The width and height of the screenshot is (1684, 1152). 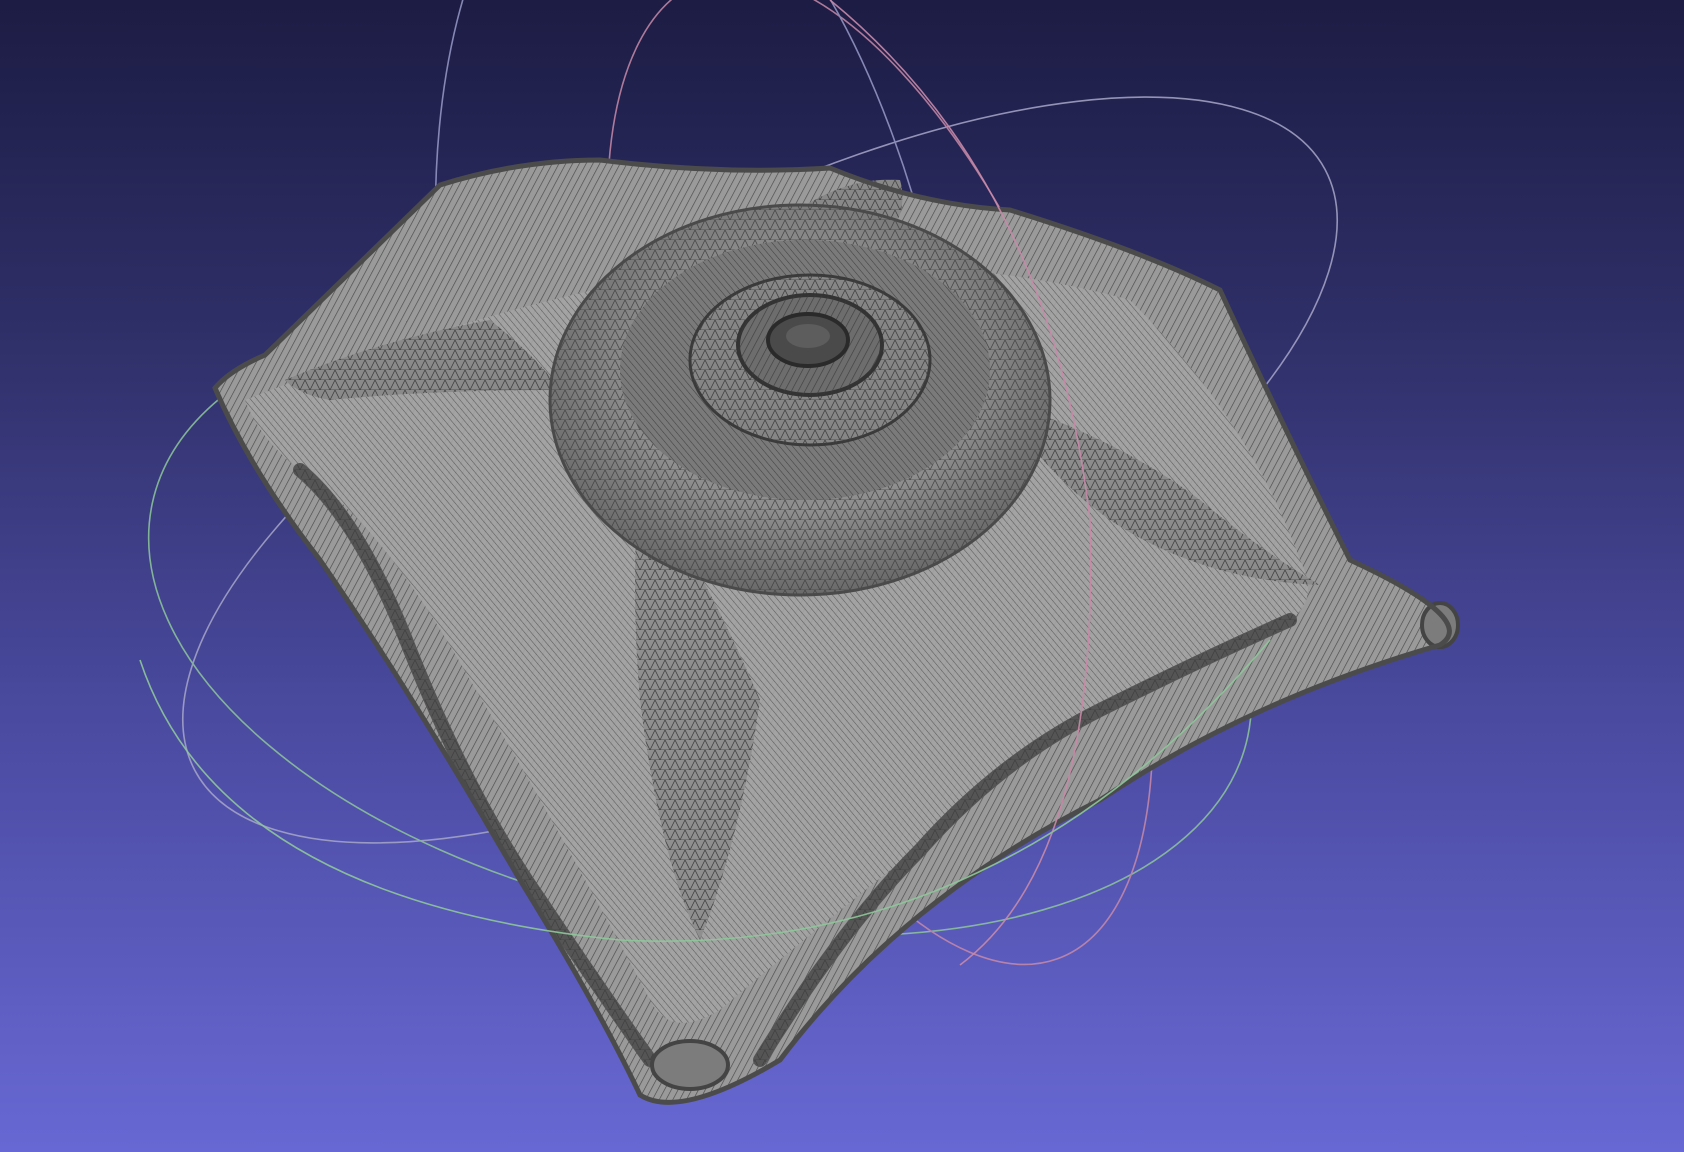 I want to click on mesh-front-corner, so click(x=690, y=1065).